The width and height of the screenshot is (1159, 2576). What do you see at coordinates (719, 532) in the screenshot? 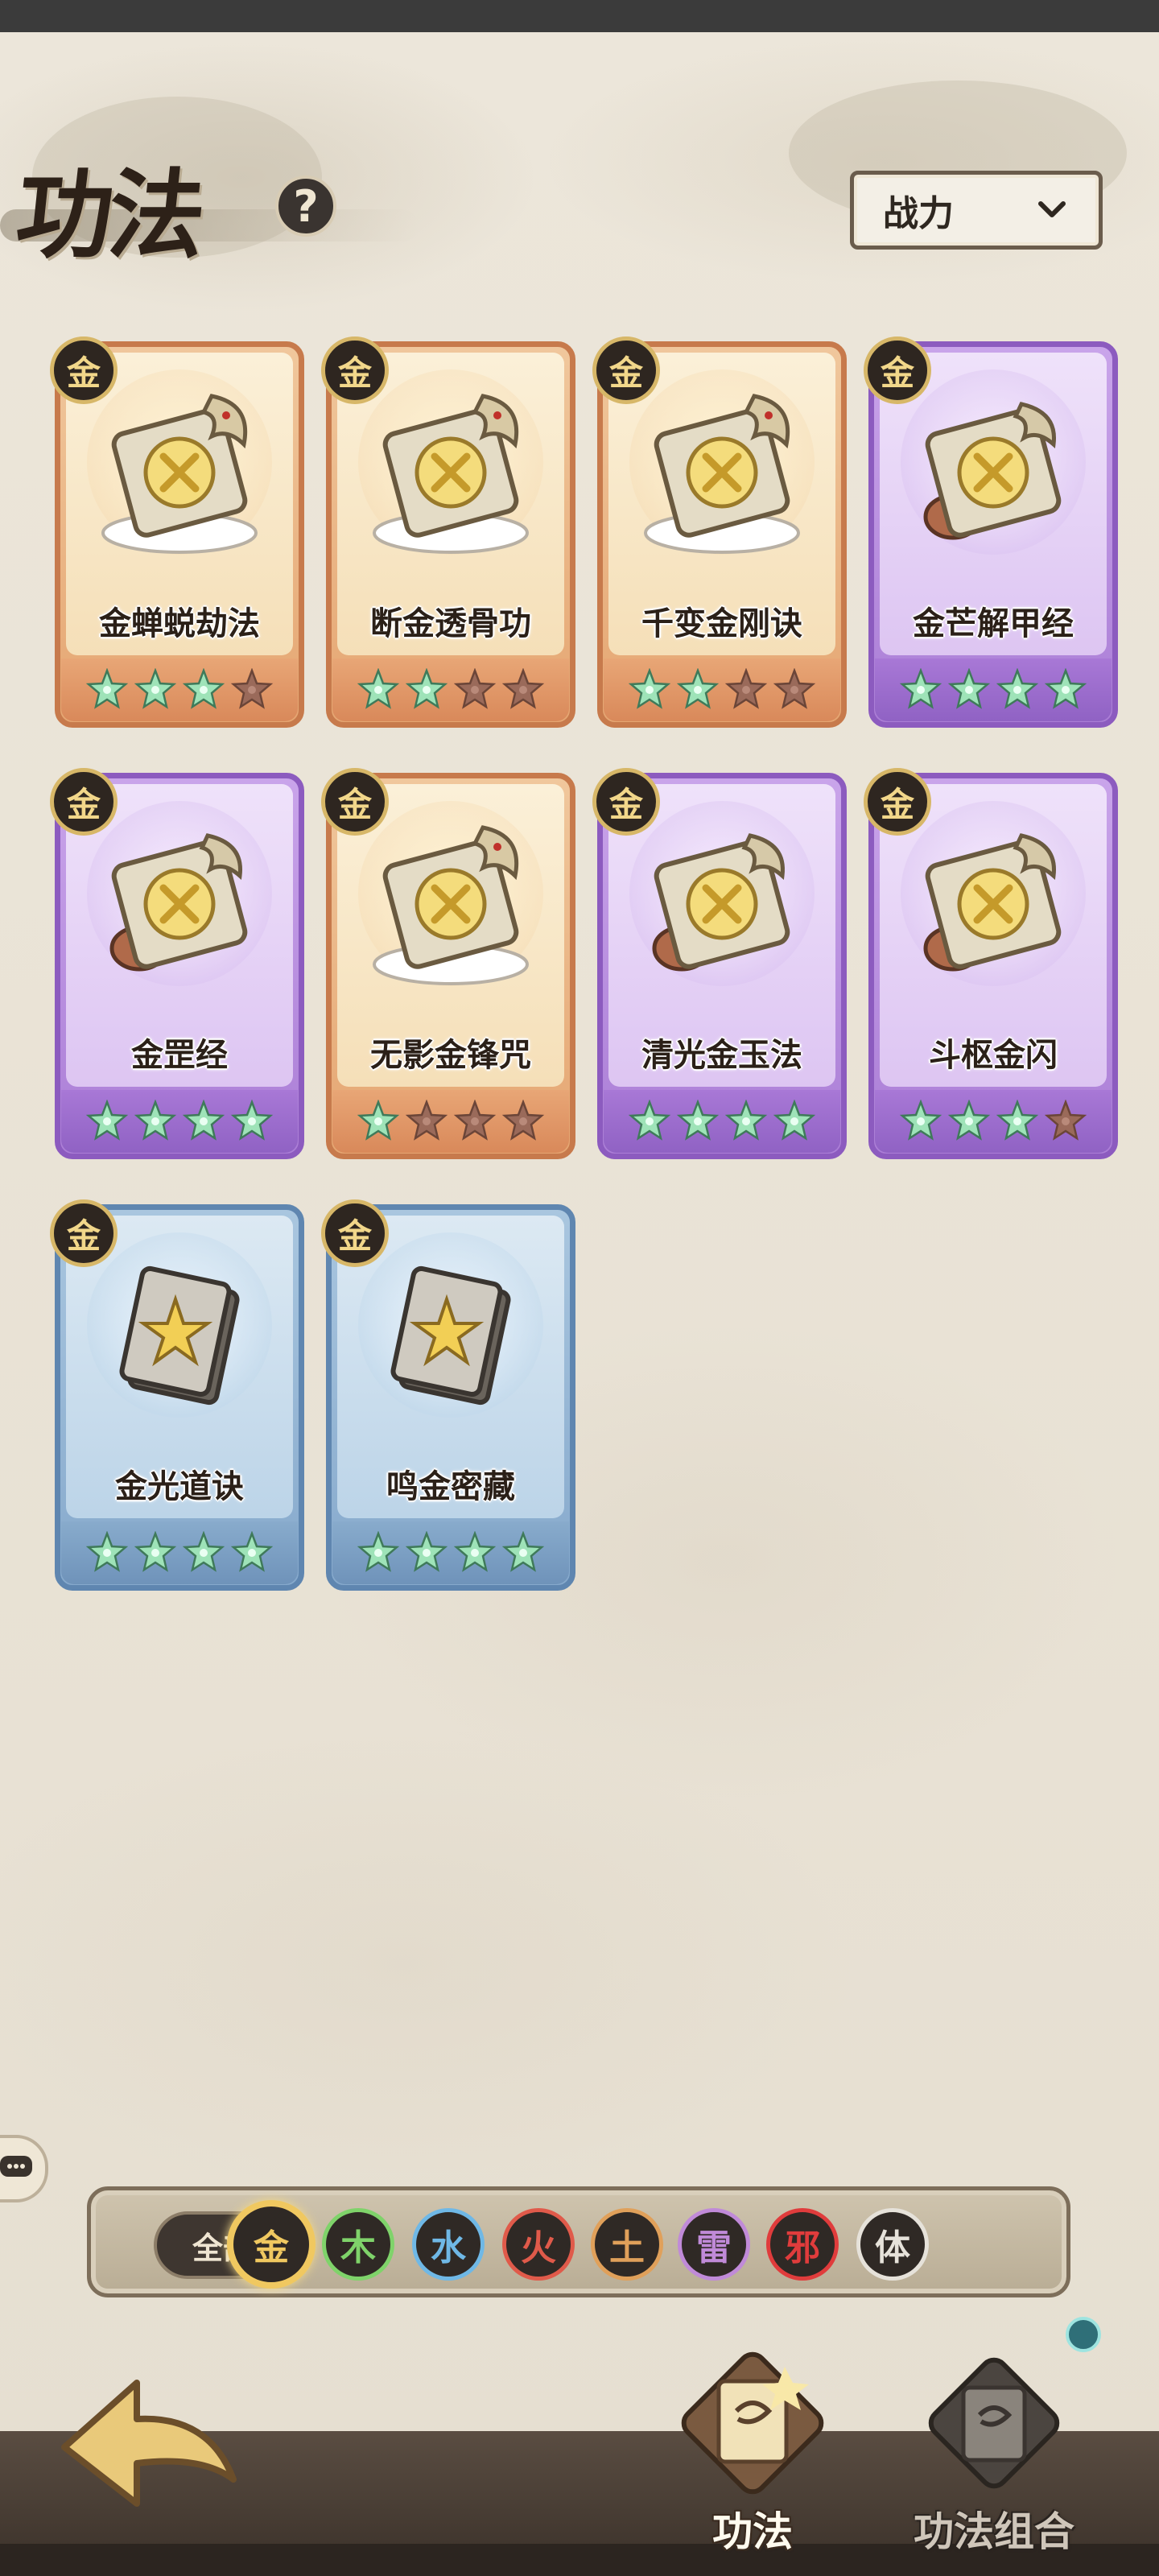
I see `technique-card: 千变金刚诀 金` at bounding box center [719, 532].